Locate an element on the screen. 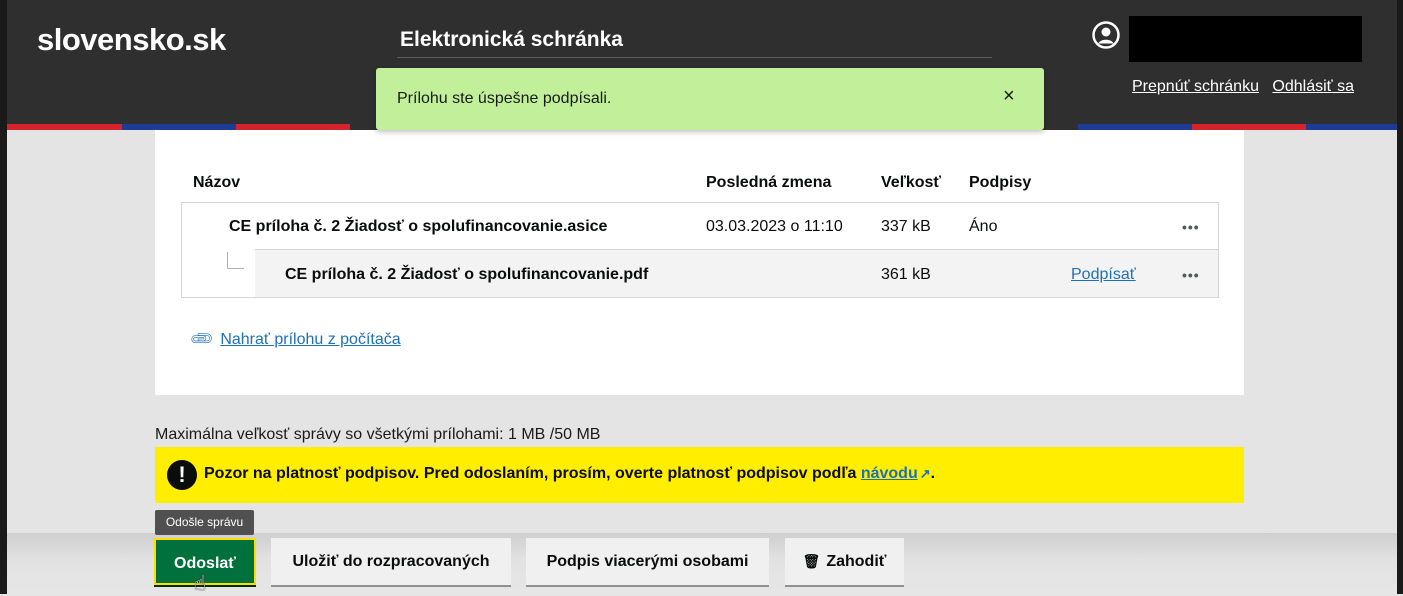 The height and width of the screenshot is (596, 1403). file-modified: 03.03.2023 o 11:10 is located at coordinates (774, 226).